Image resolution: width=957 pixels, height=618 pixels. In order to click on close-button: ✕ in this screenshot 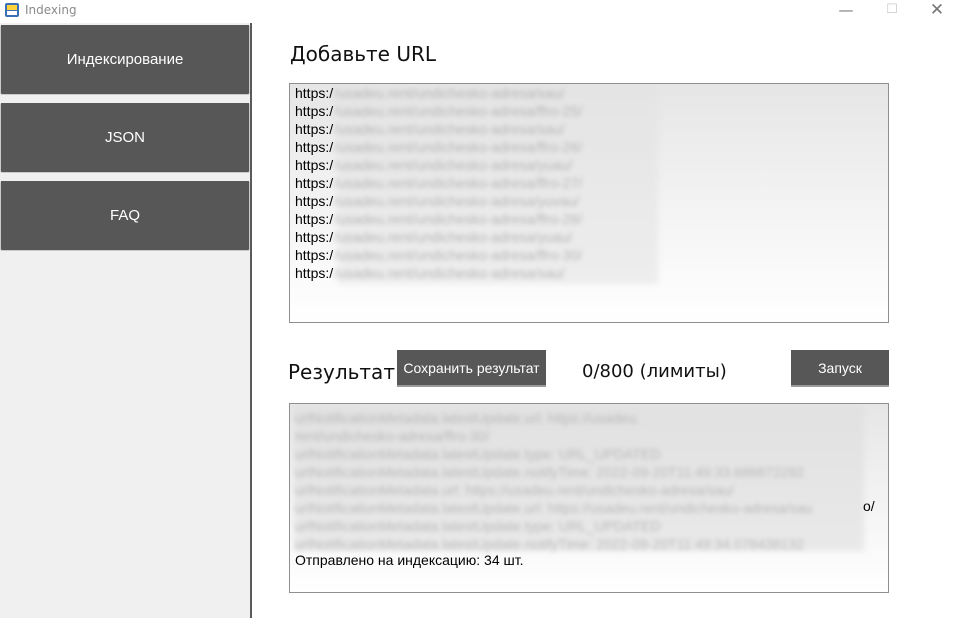, I will do `click(935, 11)`.